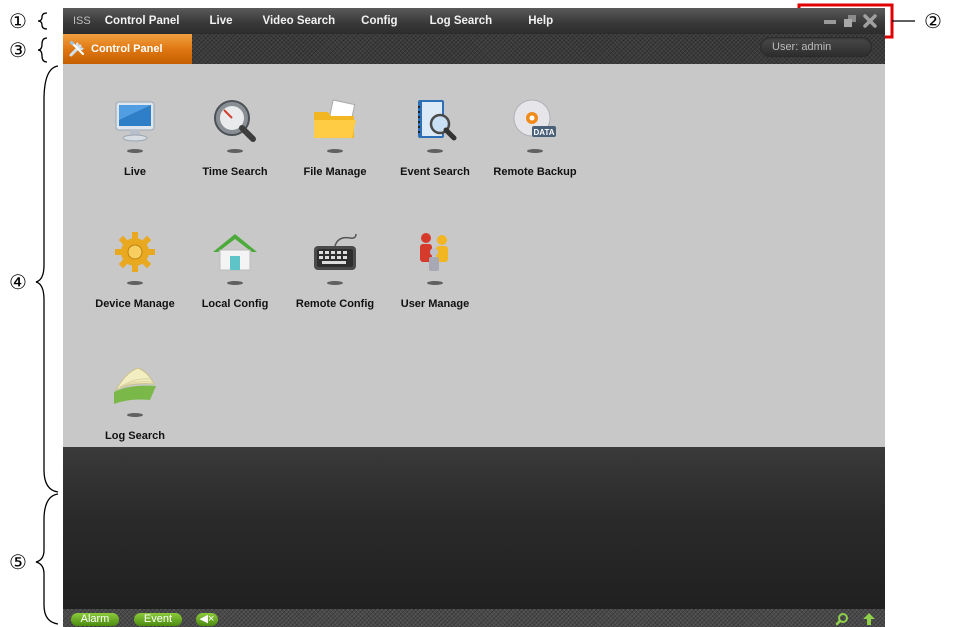 This screenshot has width=957, height=627. I want to click on annotation-marker-3: ③, so click(18, 50).